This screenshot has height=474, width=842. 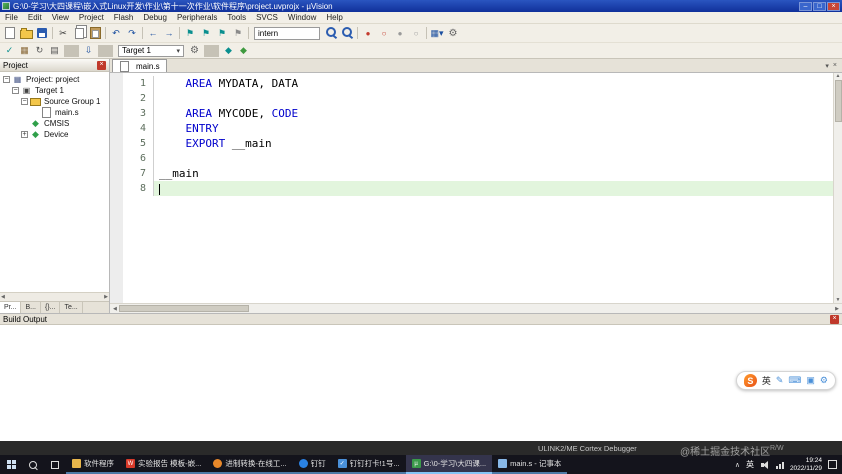 What do you see at coordinates (471, 173) in the screenshot?
I see `code-line: 7 __main` at bounding box center [471, 173].